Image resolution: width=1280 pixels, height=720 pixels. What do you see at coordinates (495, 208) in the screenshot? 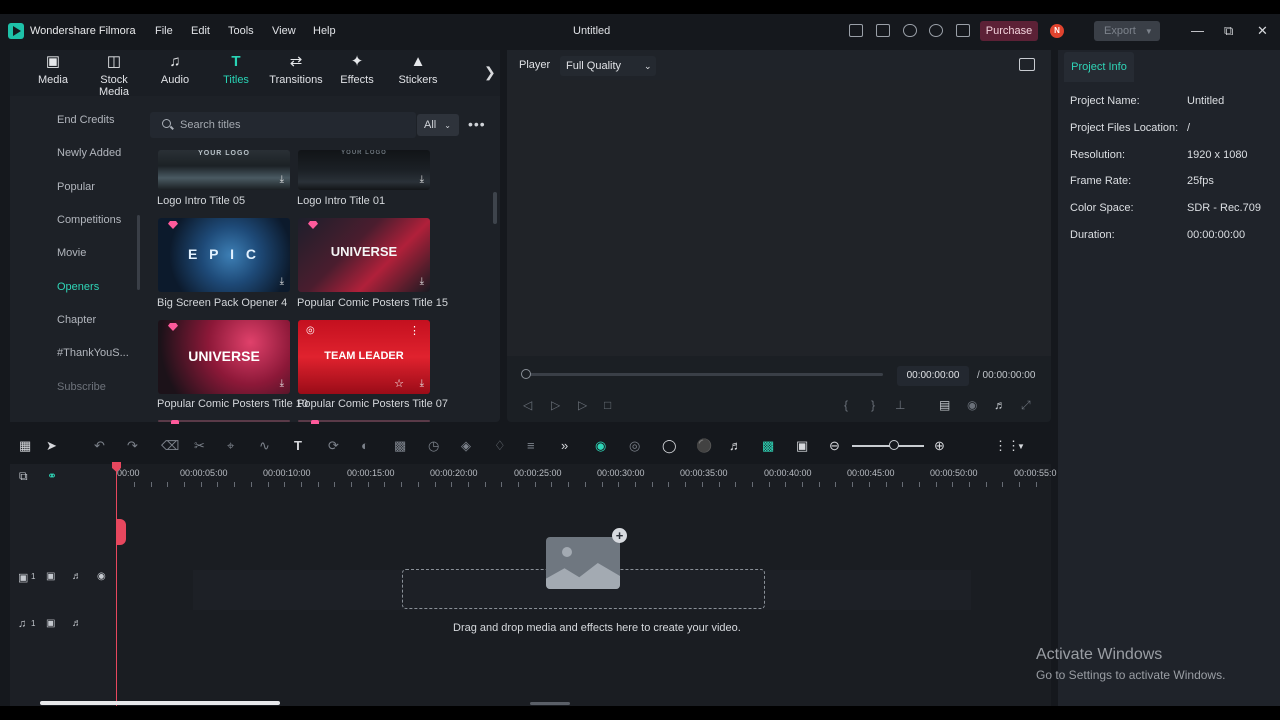
I see `library-scrollbar` at bounding box center [495, 208].